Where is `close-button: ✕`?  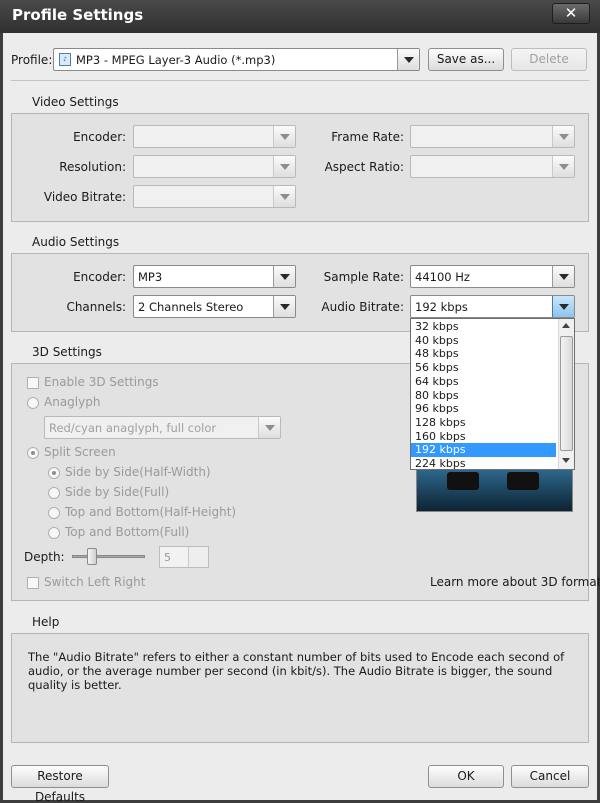
close-button: ✕ is located at coordinates (571, 13).